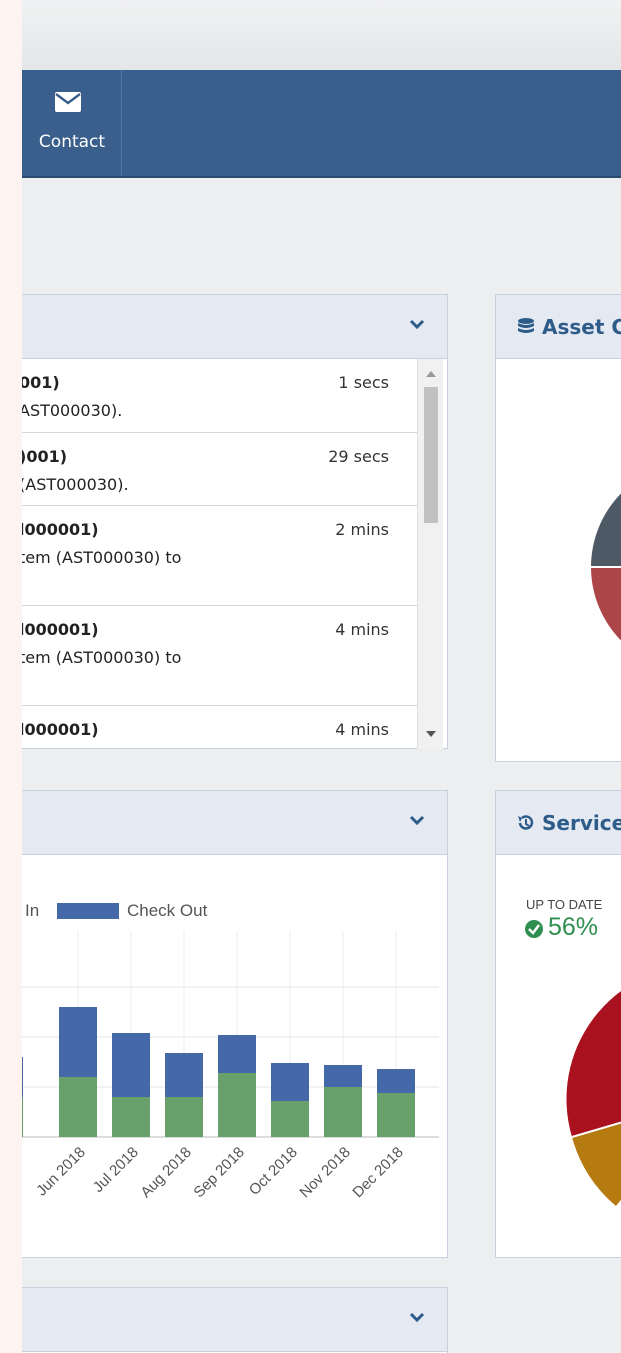 This screenshot has width=621, height=1353. I want to click on service-panel-title-wrap: Service, so click(568, 823).